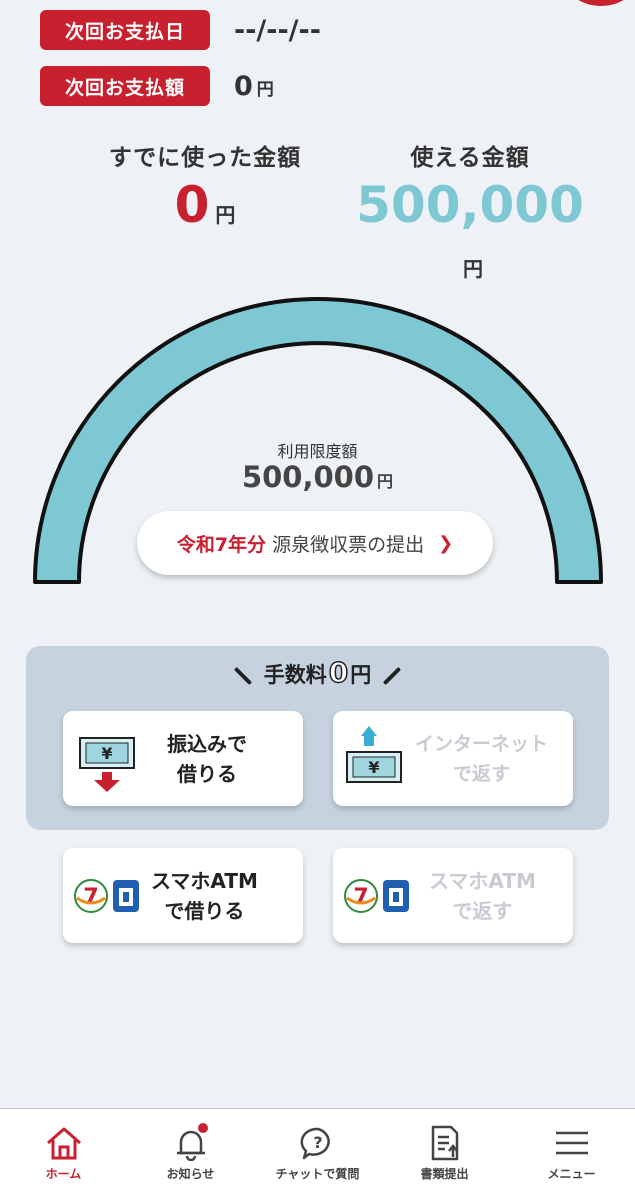 This screenshot has width=635, height=1200. Describe the element at coordinates (205, 158) in the screenshot. I see `used-amount-label: すでに使った金額` at that location.